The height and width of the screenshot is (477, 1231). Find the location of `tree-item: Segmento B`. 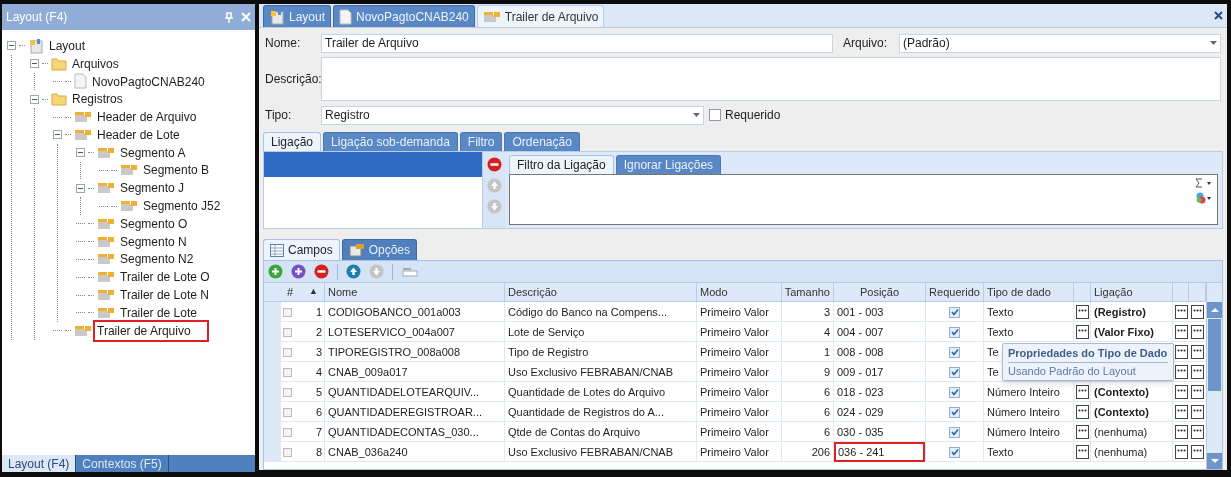

tree-item: Segmento B is located at coordinates (176, 170).